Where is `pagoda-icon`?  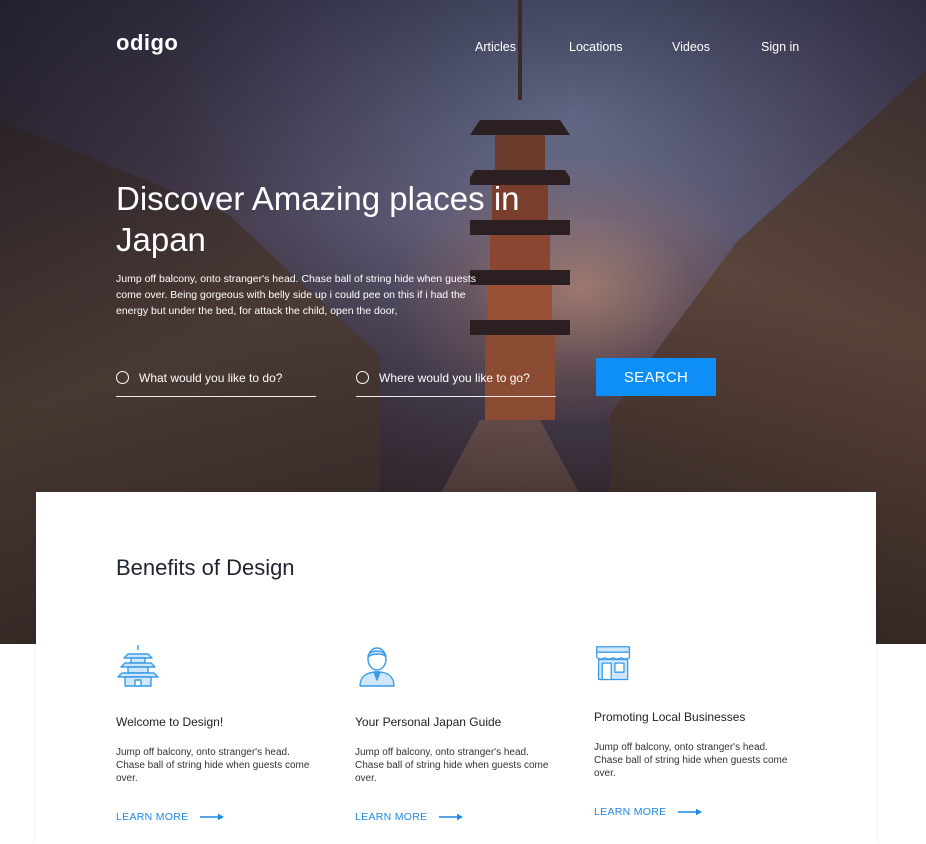
pagoda-icon is located at coordinates (138, 666).